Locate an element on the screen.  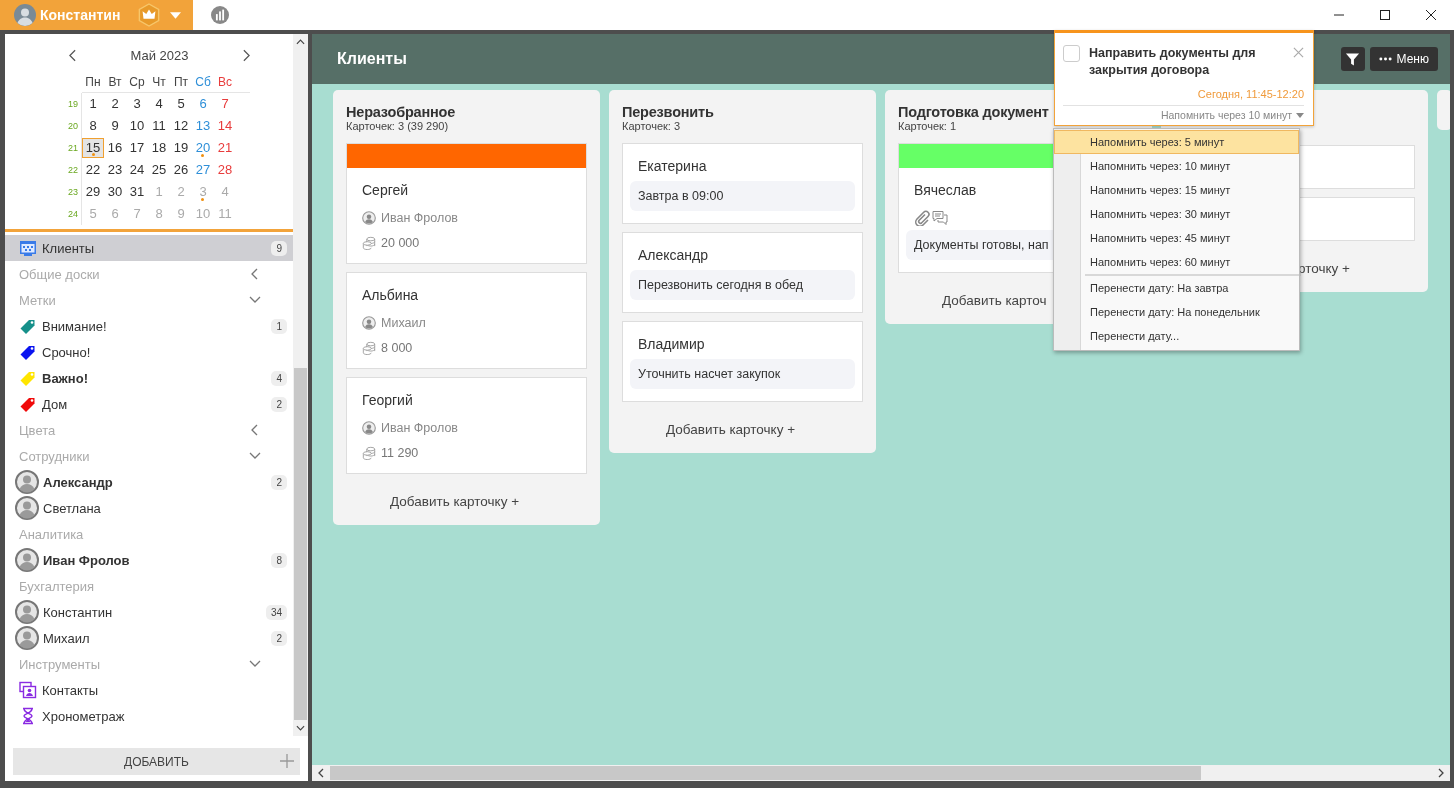
item-label: Важно! is located at coordinates (65, 378).